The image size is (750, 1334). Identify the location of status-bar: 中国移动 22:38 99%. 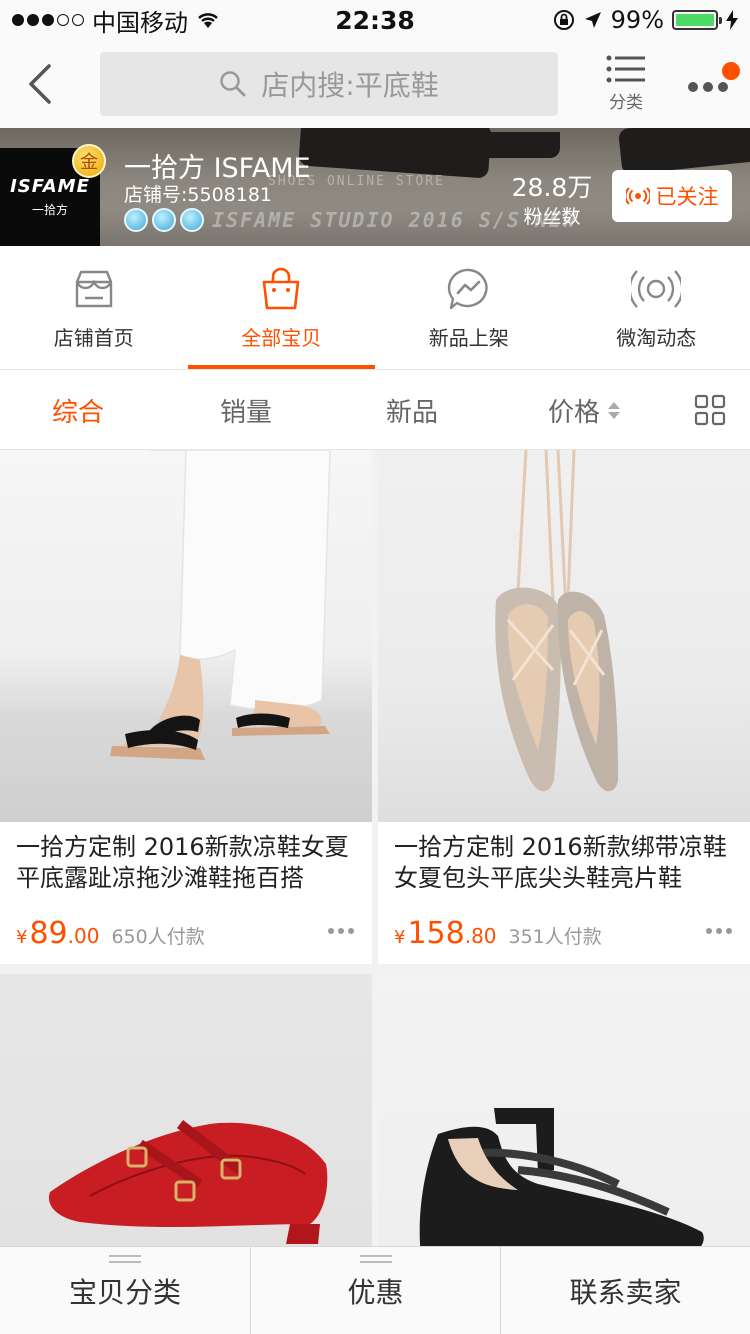
(375, 20).